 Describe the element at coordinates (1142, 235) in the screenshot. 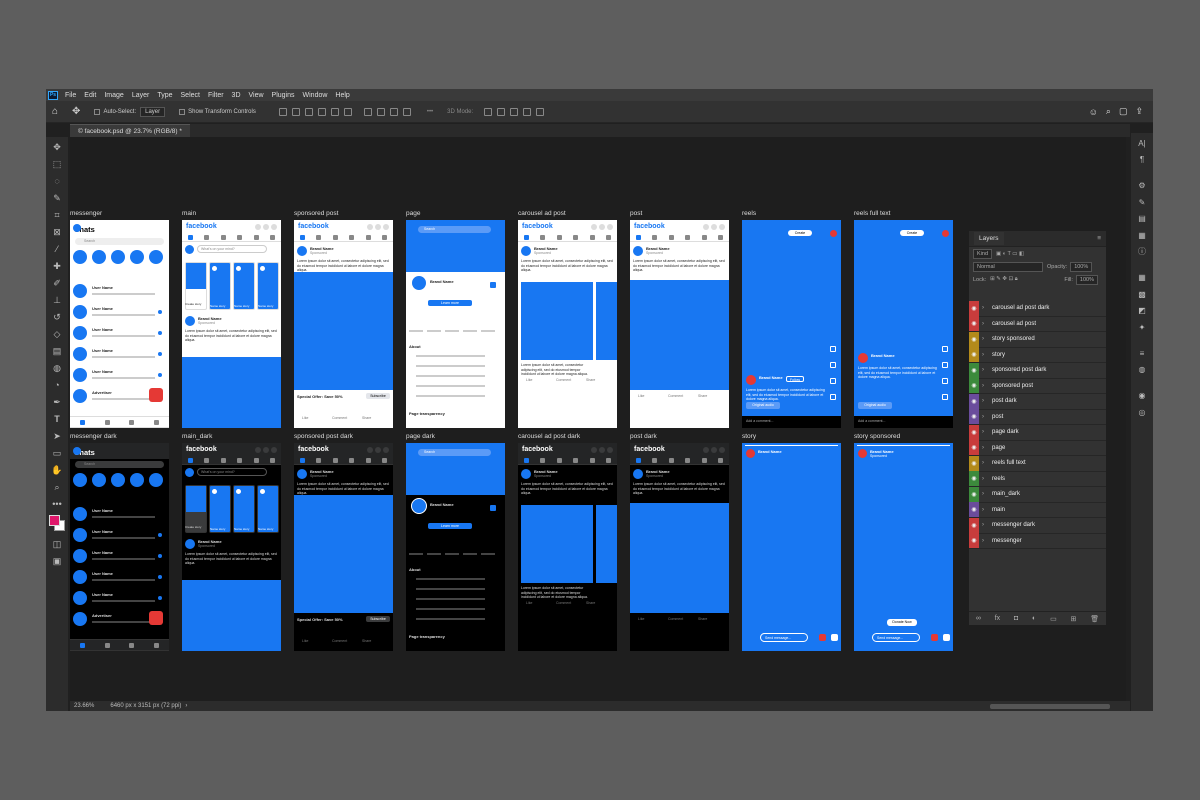

I see `swatches-icon: ▦` at that location.